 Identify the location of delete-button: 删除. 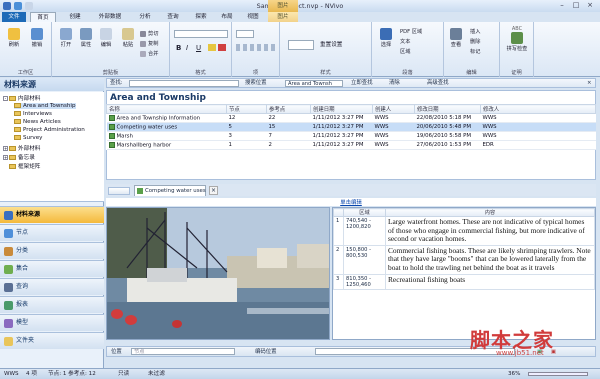
(475, 41).